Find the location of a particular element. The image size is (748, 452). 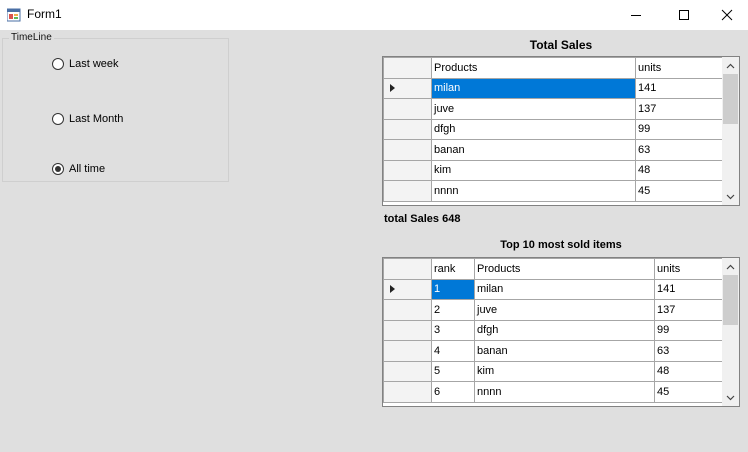

close-button is located at coordinates (726, 15).